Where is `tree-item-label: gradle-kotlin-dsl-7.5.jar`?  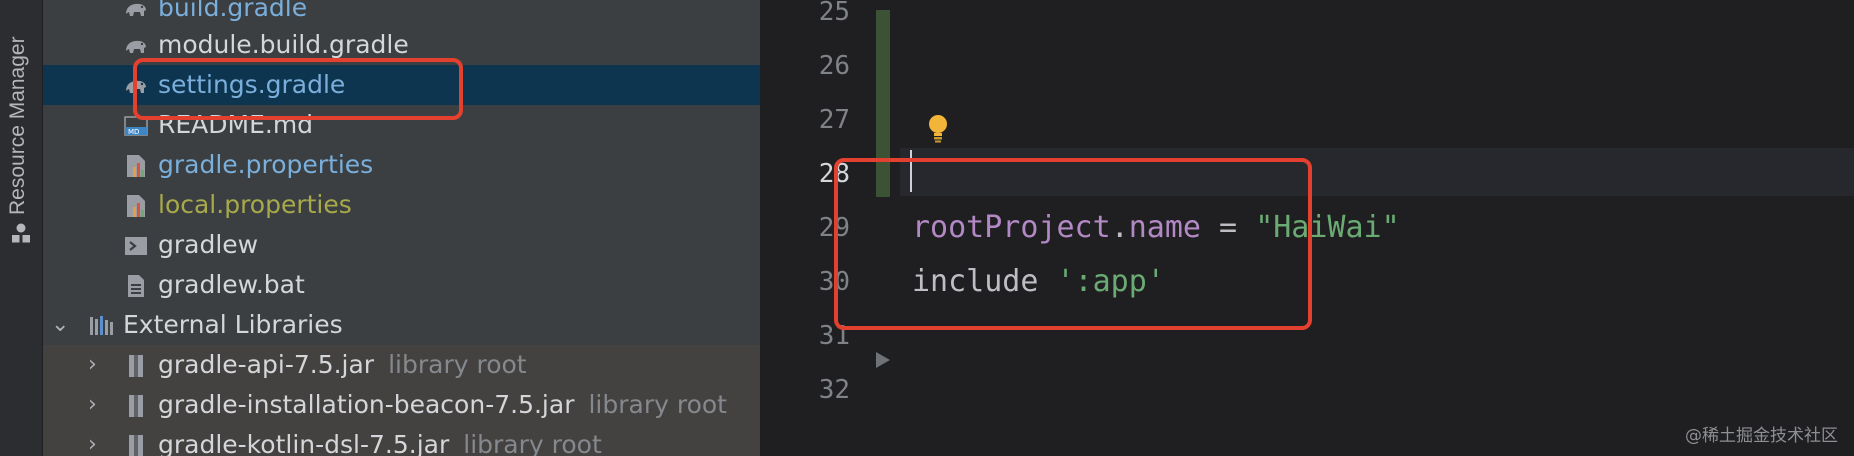 tree-item-label: gradle-kotlin-dsl-7.5.jar is located at coordinates (304, 443).